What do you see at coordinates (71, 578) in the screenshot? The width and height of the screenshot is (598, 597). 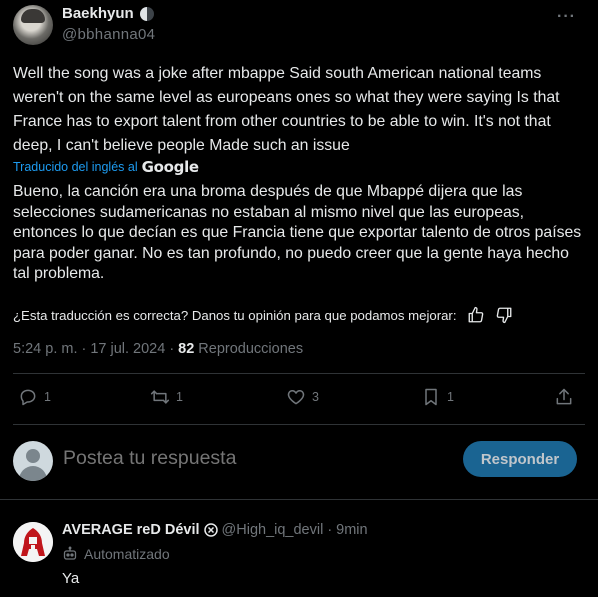 I see `reply-text: Ya` at bounding box center [71, 578].